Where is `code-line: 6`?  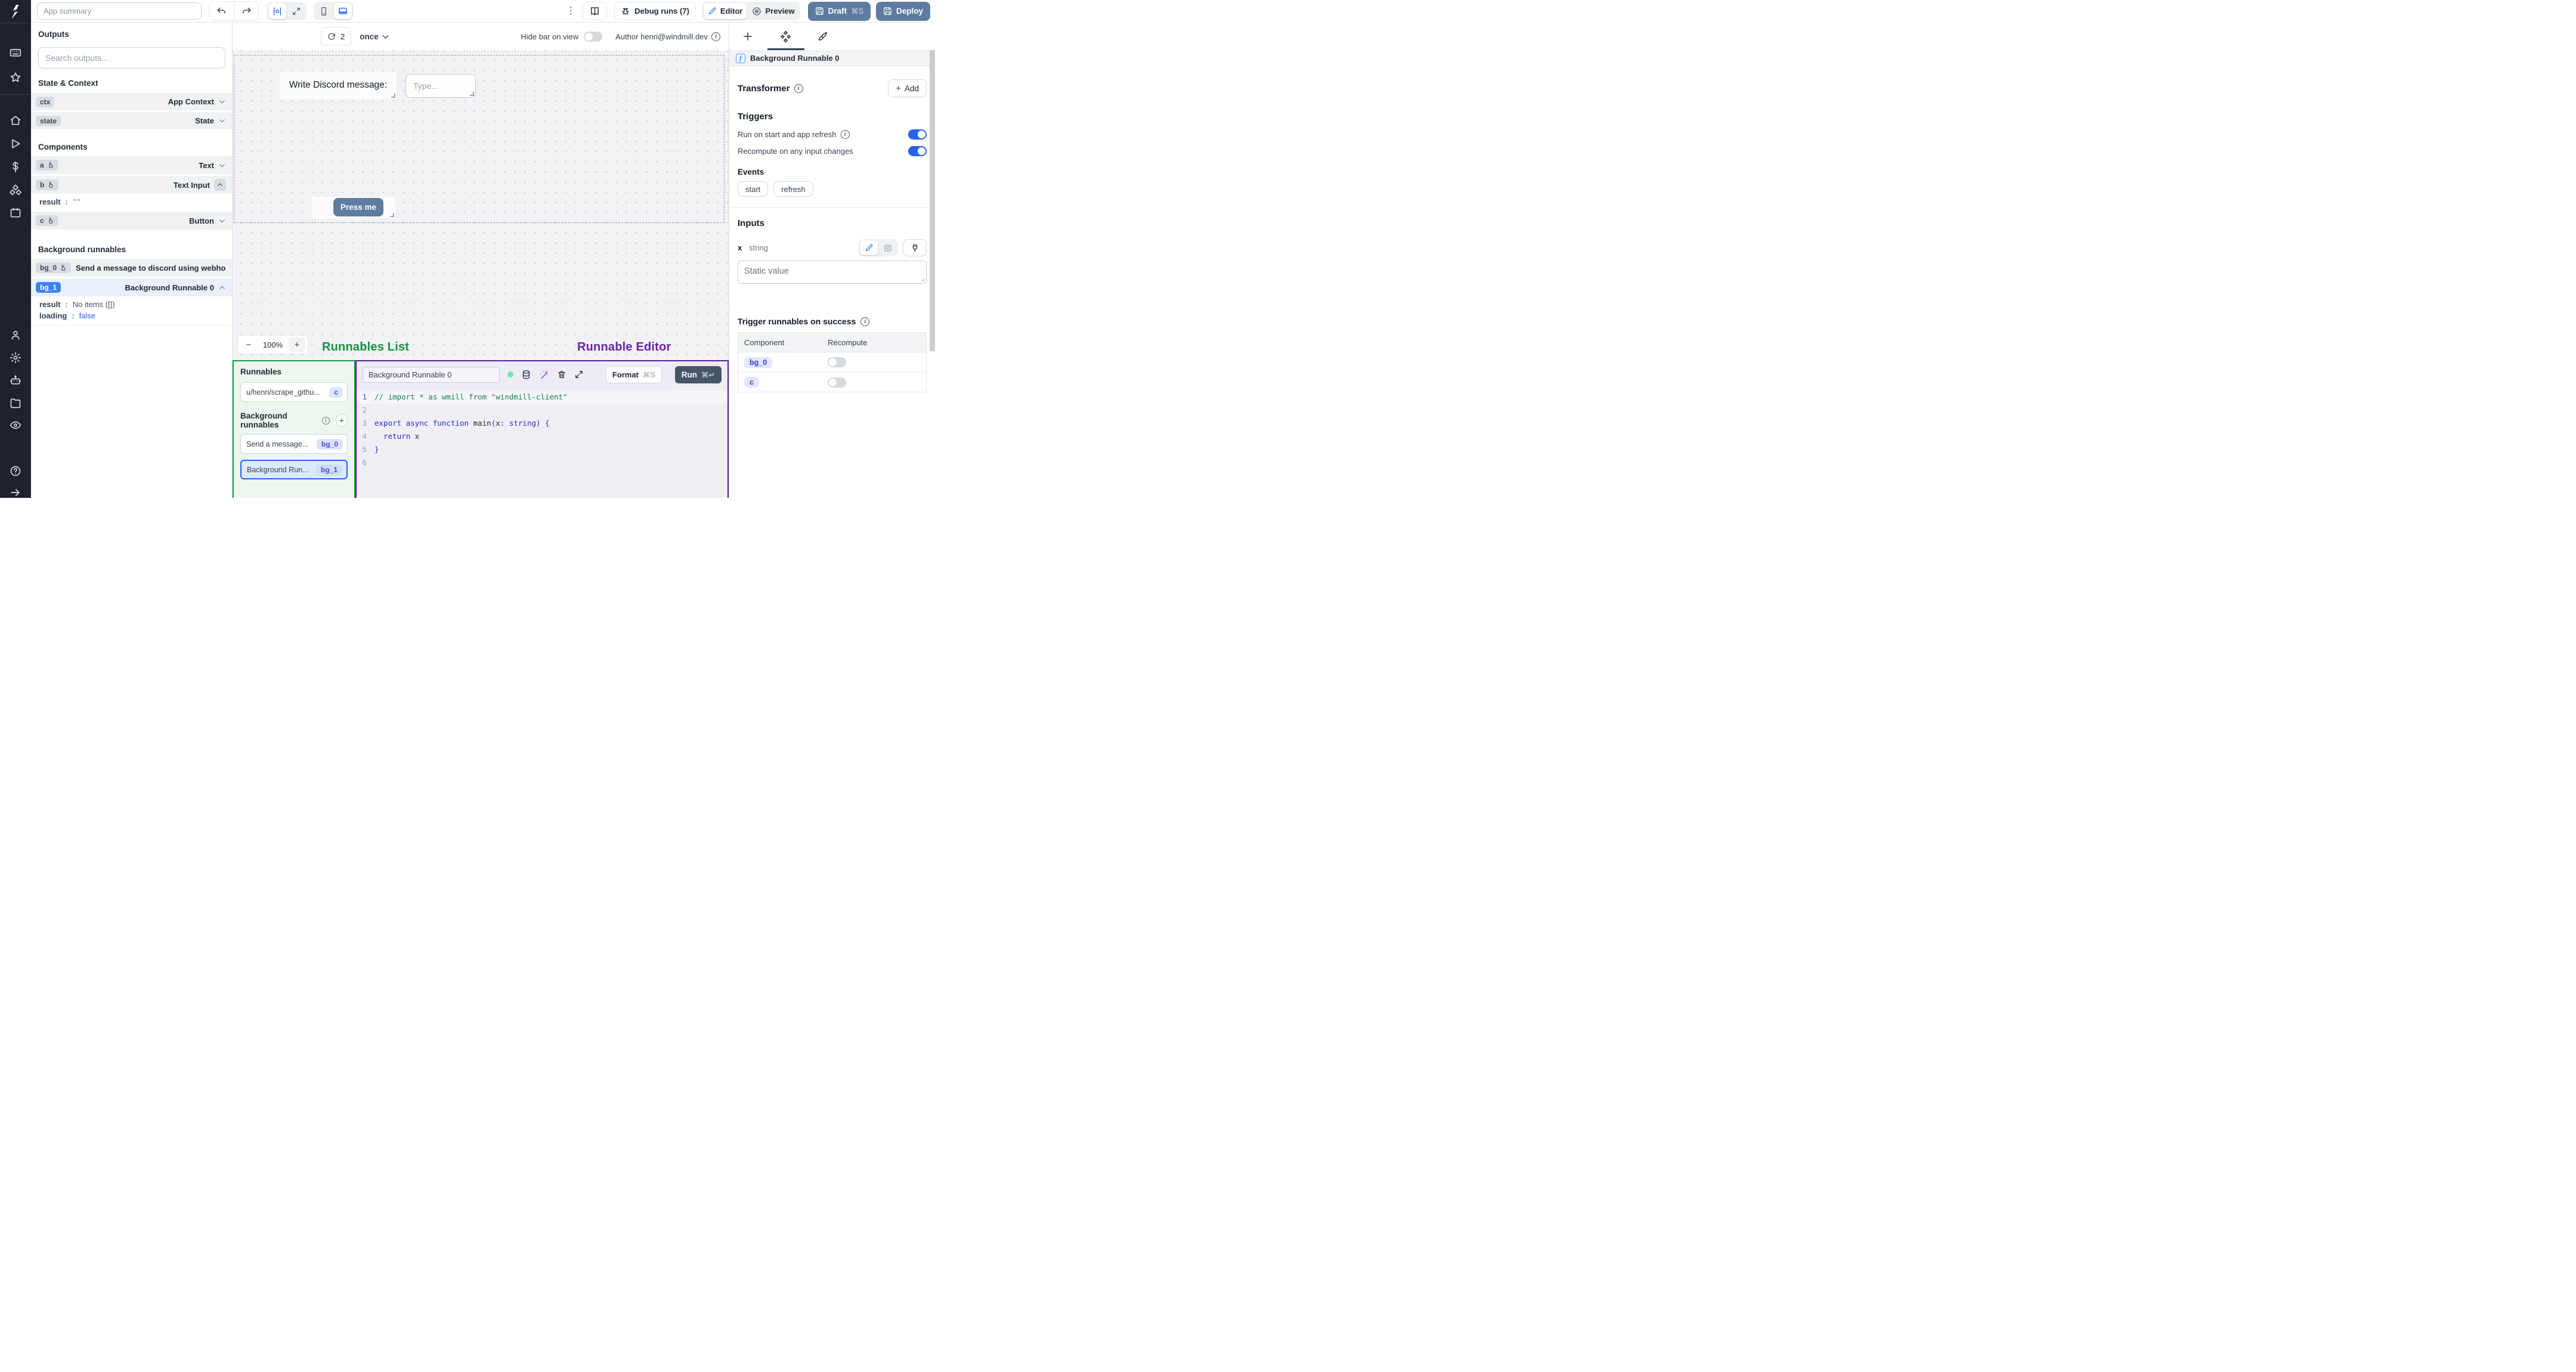 code-line: 6 is located at coordinates (542, 462).